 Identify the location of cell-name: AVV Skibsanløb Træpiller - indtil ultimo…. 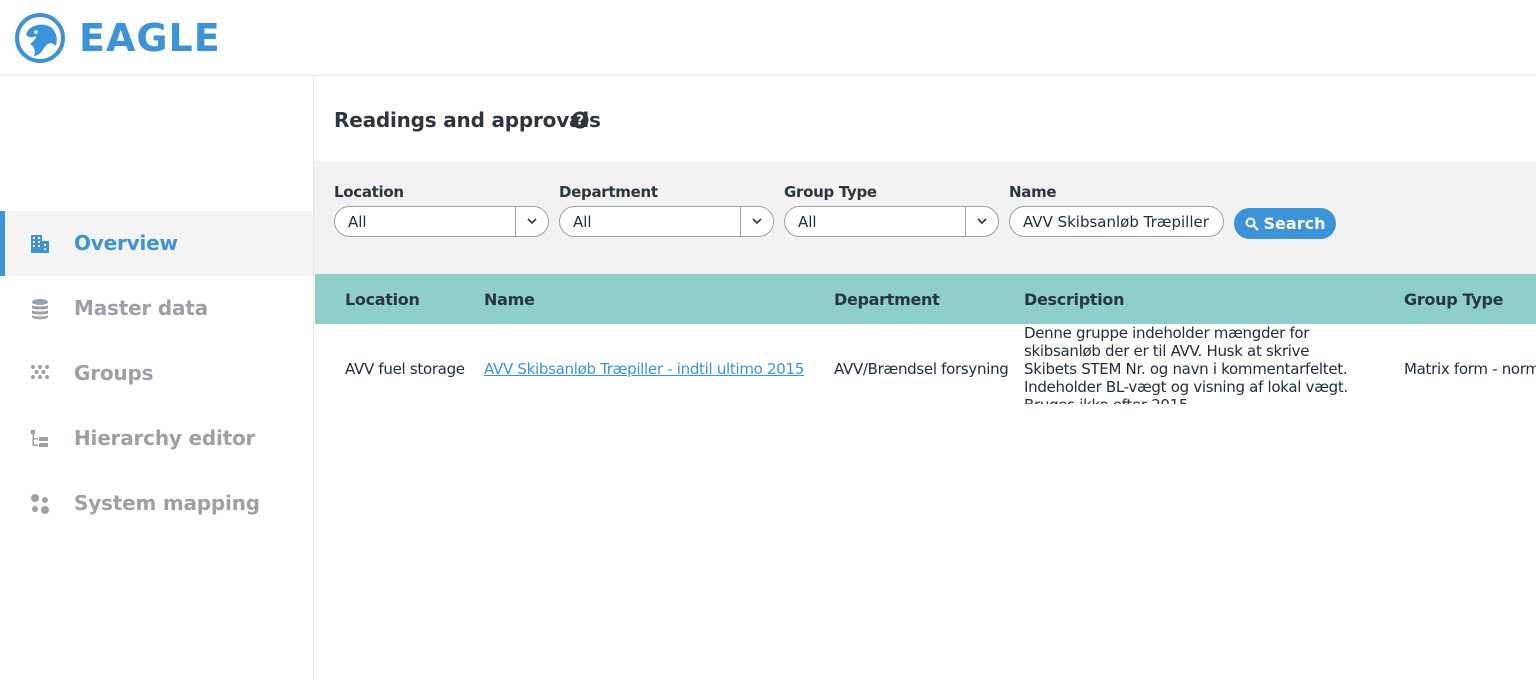
(629, 364).